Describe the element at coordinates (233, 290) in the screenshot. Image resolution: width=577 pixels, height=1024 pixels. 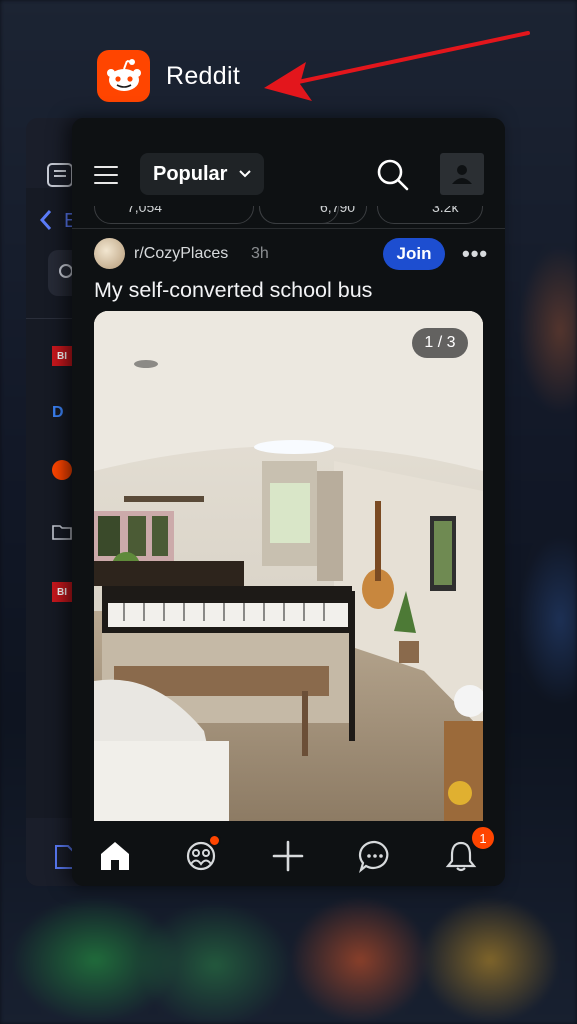
I see `post-title: My self-converted school bus` at that location.